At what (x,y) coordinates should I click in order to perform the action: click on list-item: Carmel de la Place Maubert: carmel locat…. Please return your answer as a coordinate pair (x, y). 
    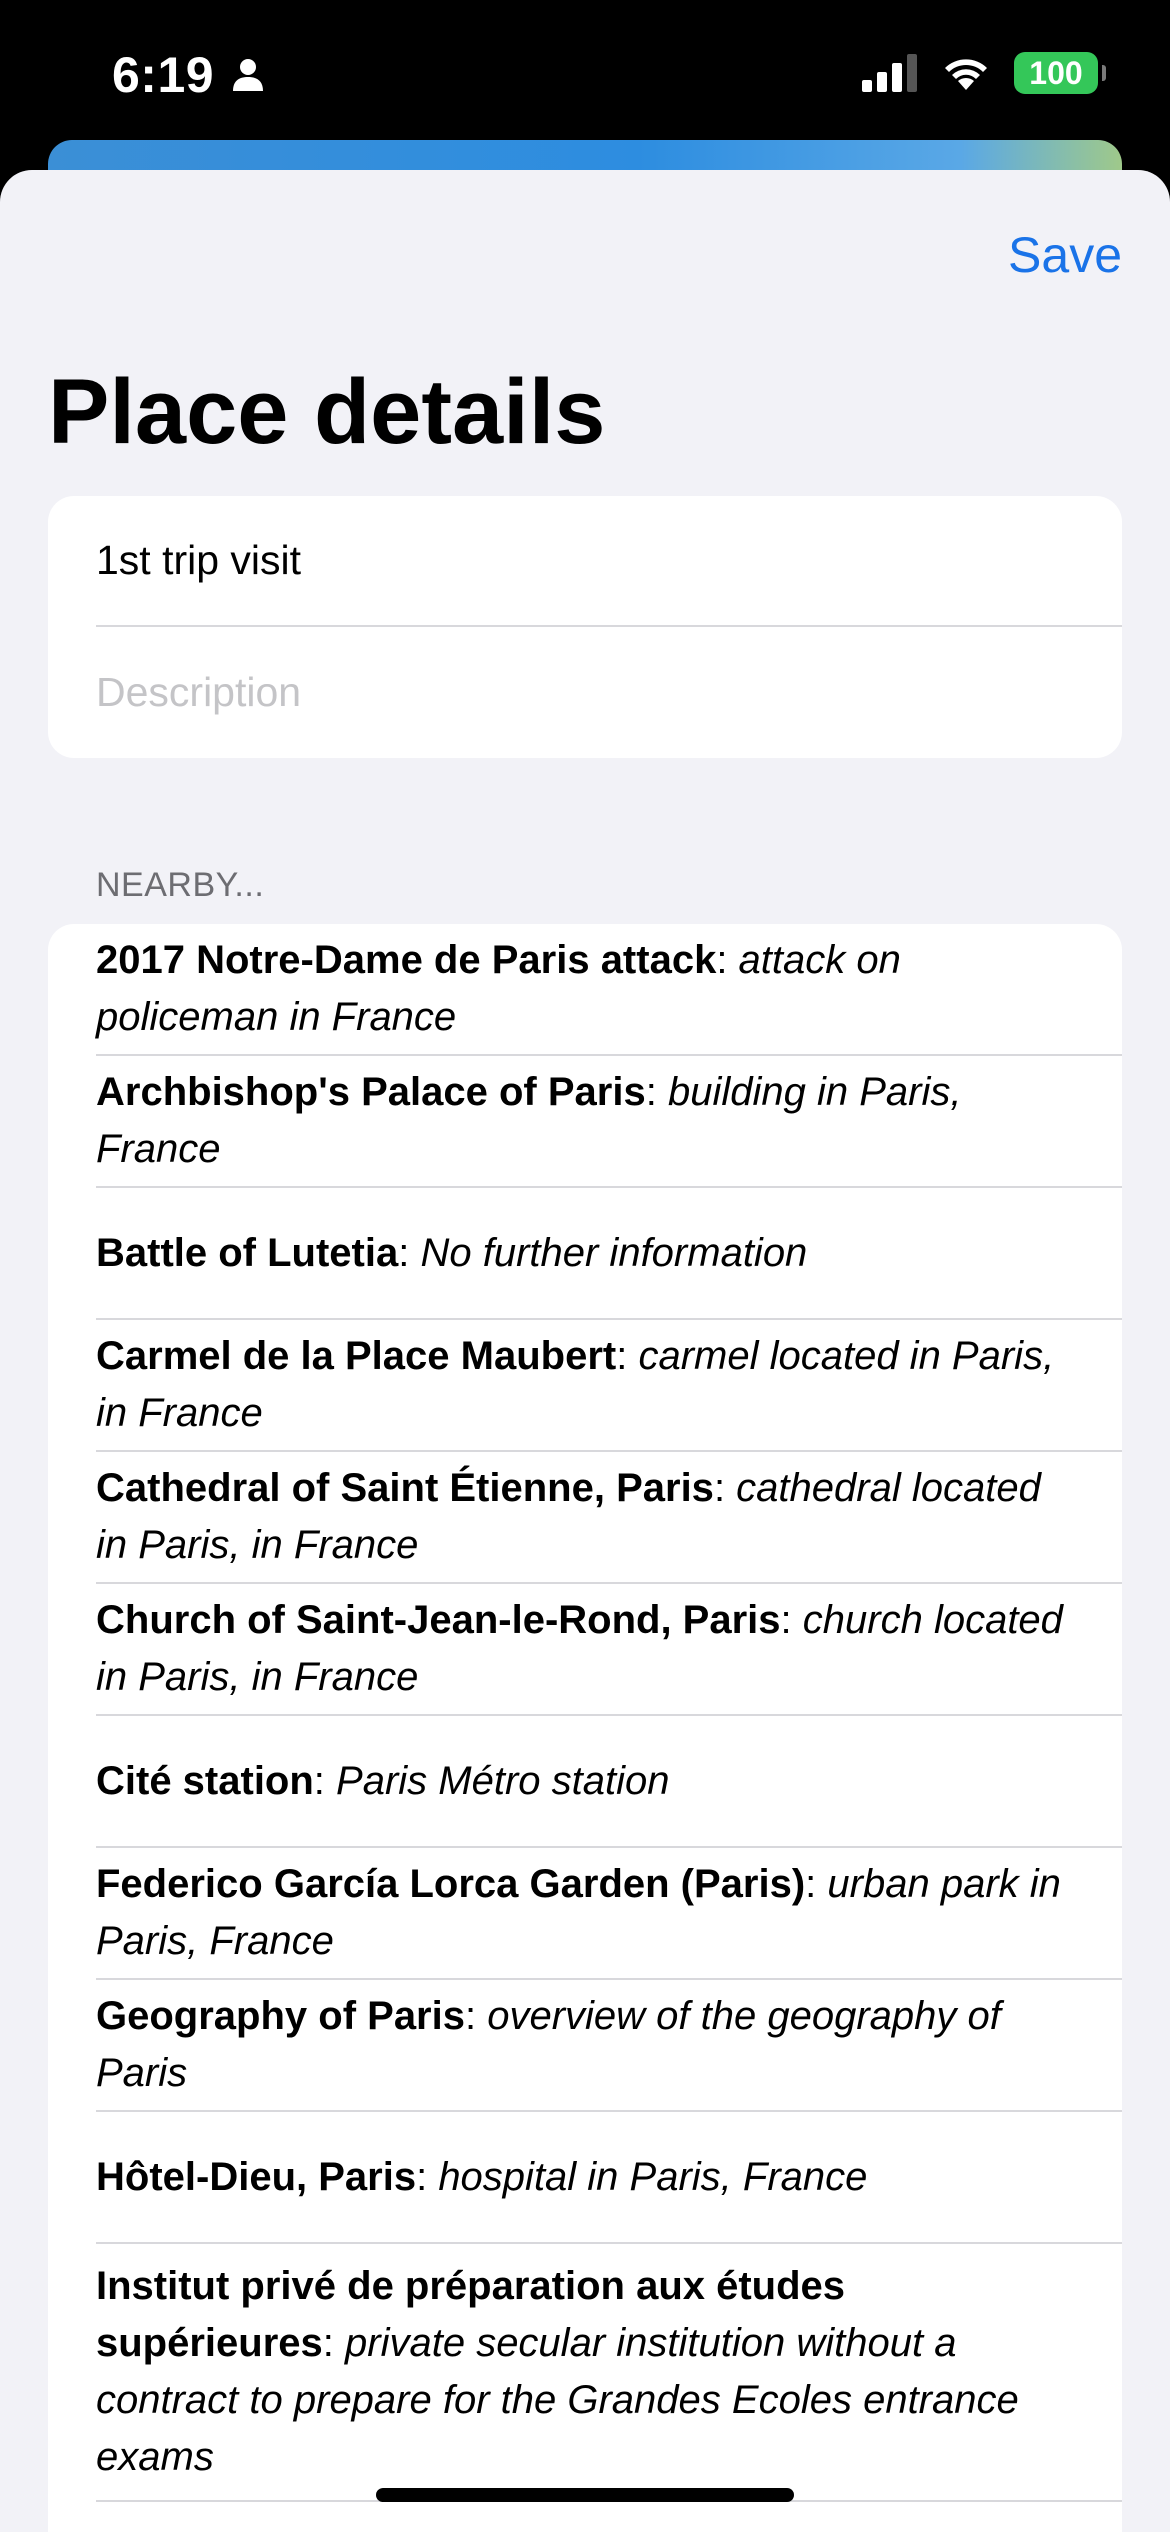
    Looking at the image, I should click on (609, 1386).